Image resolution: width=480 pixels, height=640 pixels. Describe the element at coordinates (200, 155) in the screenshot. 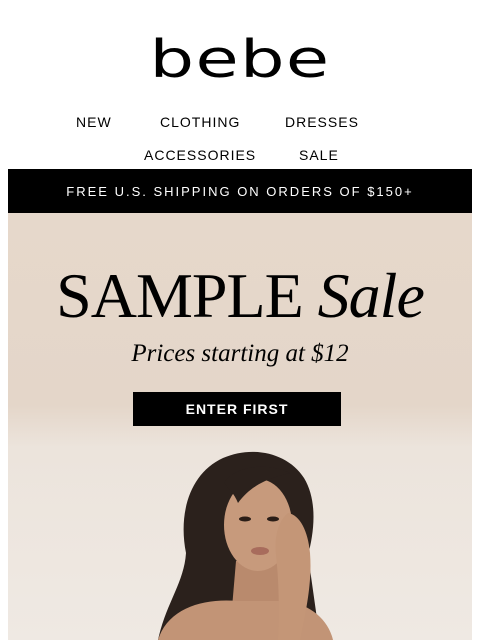

I see `nav-link-accessories: ACCESSORIES` at that location.